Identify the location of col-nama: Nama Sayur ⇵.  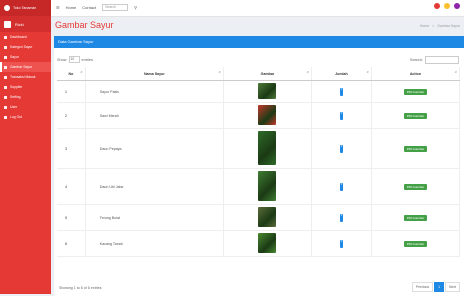
(154, 74).